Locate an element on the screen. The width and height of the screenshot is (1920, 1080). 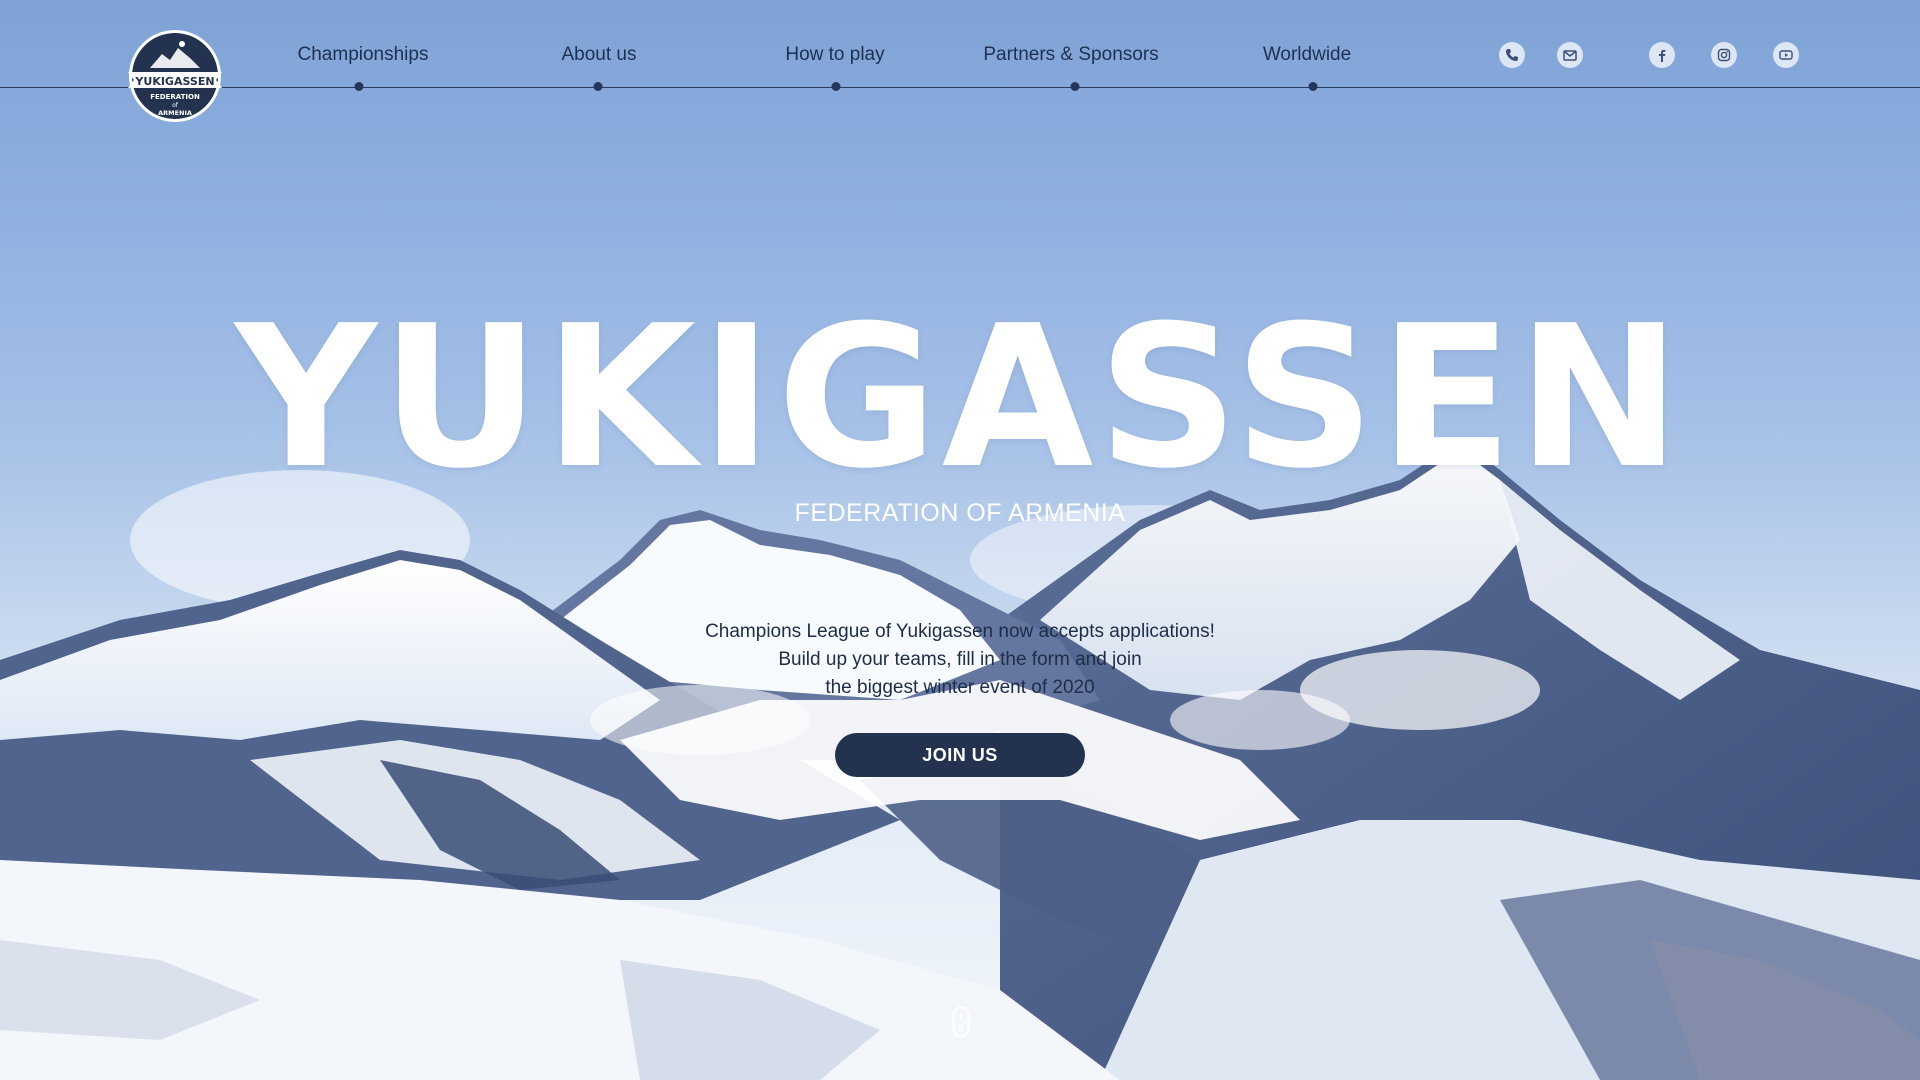
svg-text: of is located at coordinates (175, 105).